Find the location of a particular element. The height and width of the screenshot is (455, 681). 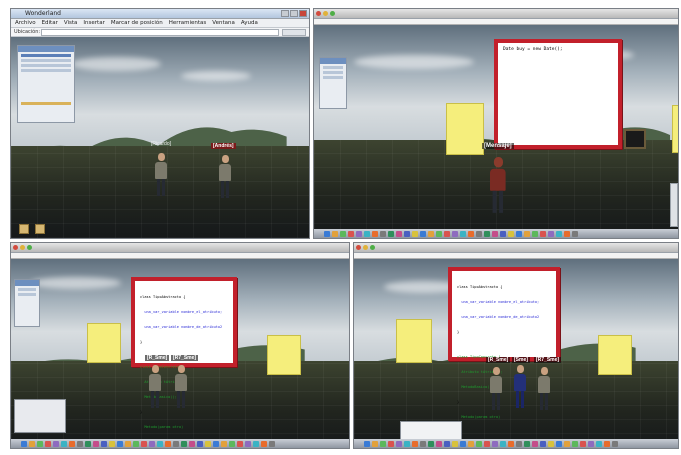

maximize-button is located at coordinates (294, 13).